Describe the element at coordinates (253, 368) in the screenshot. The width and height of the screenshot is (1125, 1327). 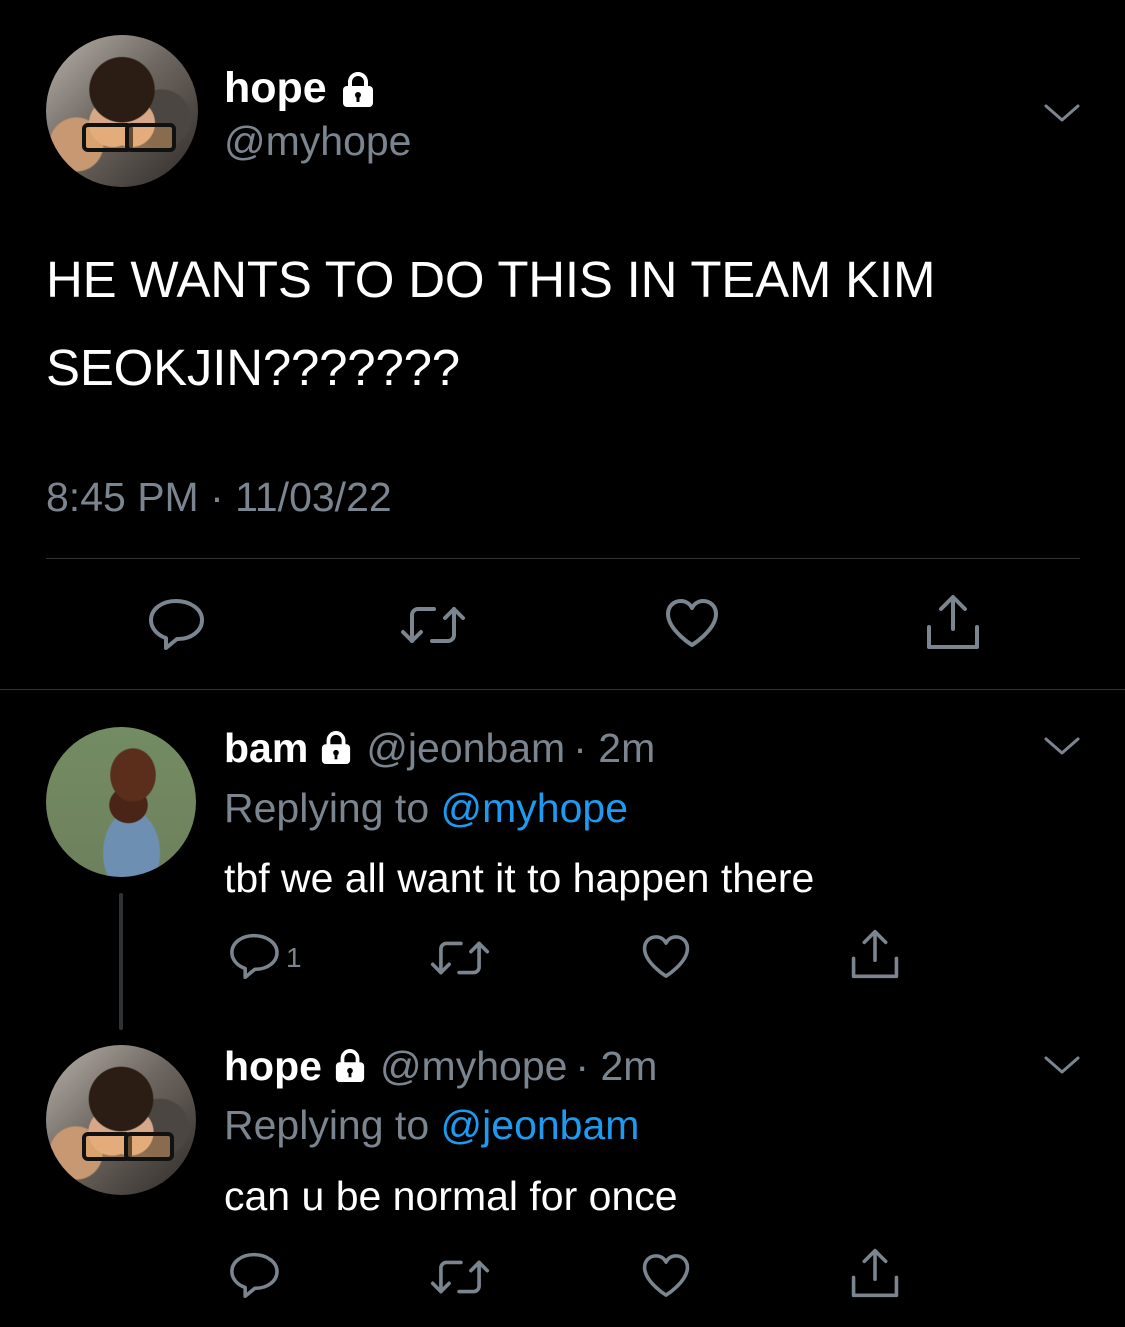
I see `tweet-text-line: SEOKJIN???????` at that location.